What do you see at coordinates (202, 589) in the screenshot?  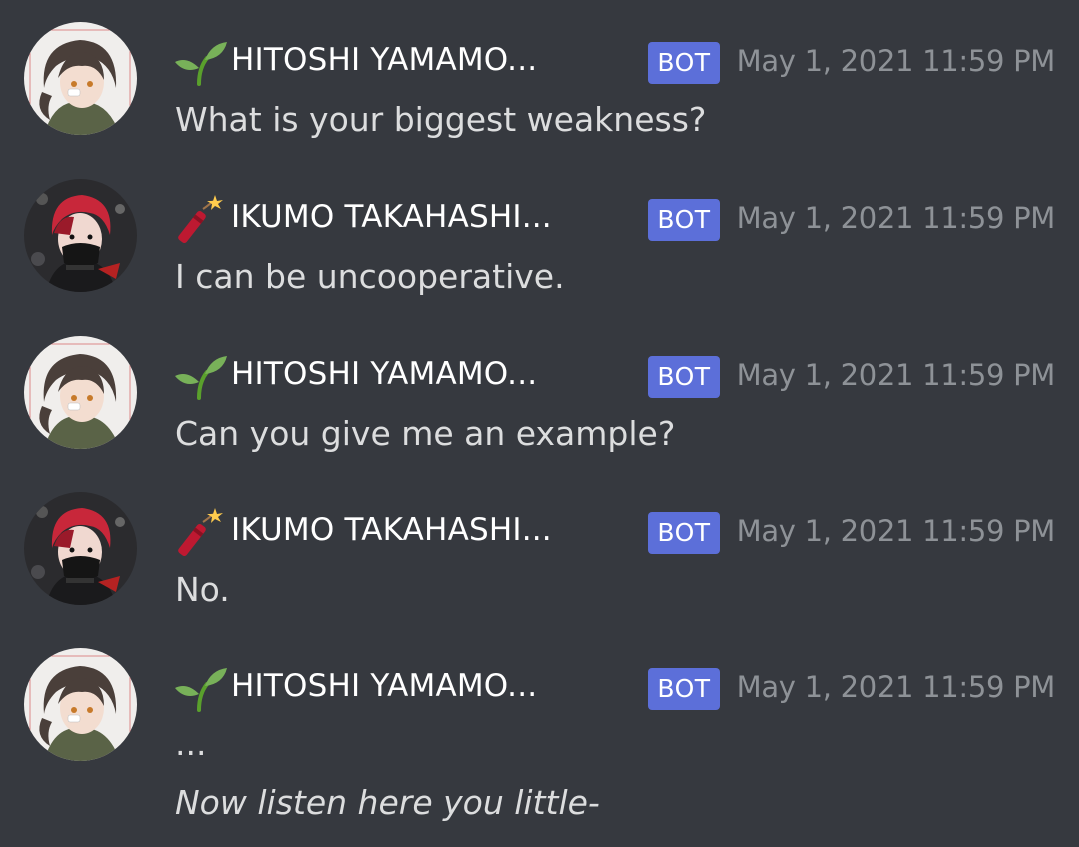 I see `message-text: No.` at bounding box center [202, 589].